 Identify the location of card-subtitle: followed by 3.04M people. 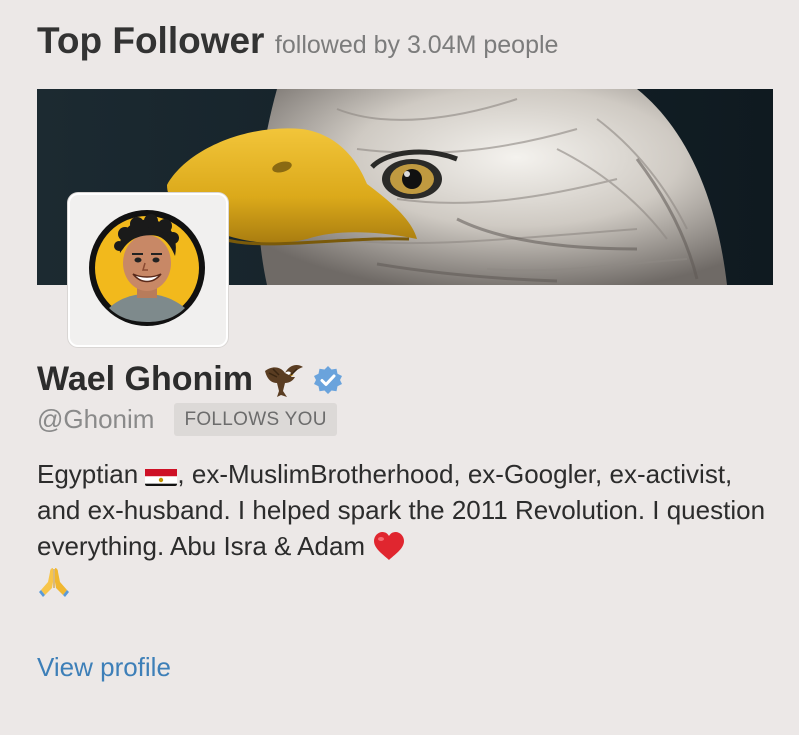
(416, 45).